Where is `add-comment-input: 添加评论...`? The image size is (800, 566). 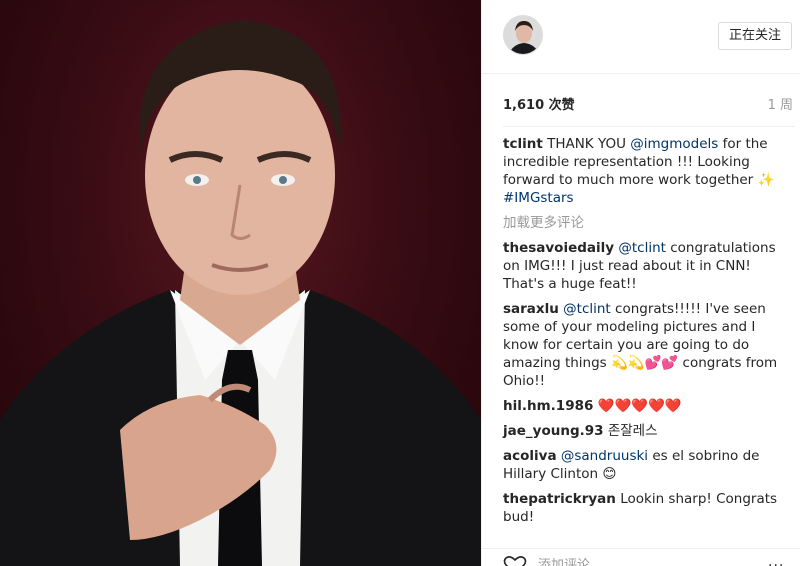
add-comment-input: 添加评论... is located at coordinates (570, 560).